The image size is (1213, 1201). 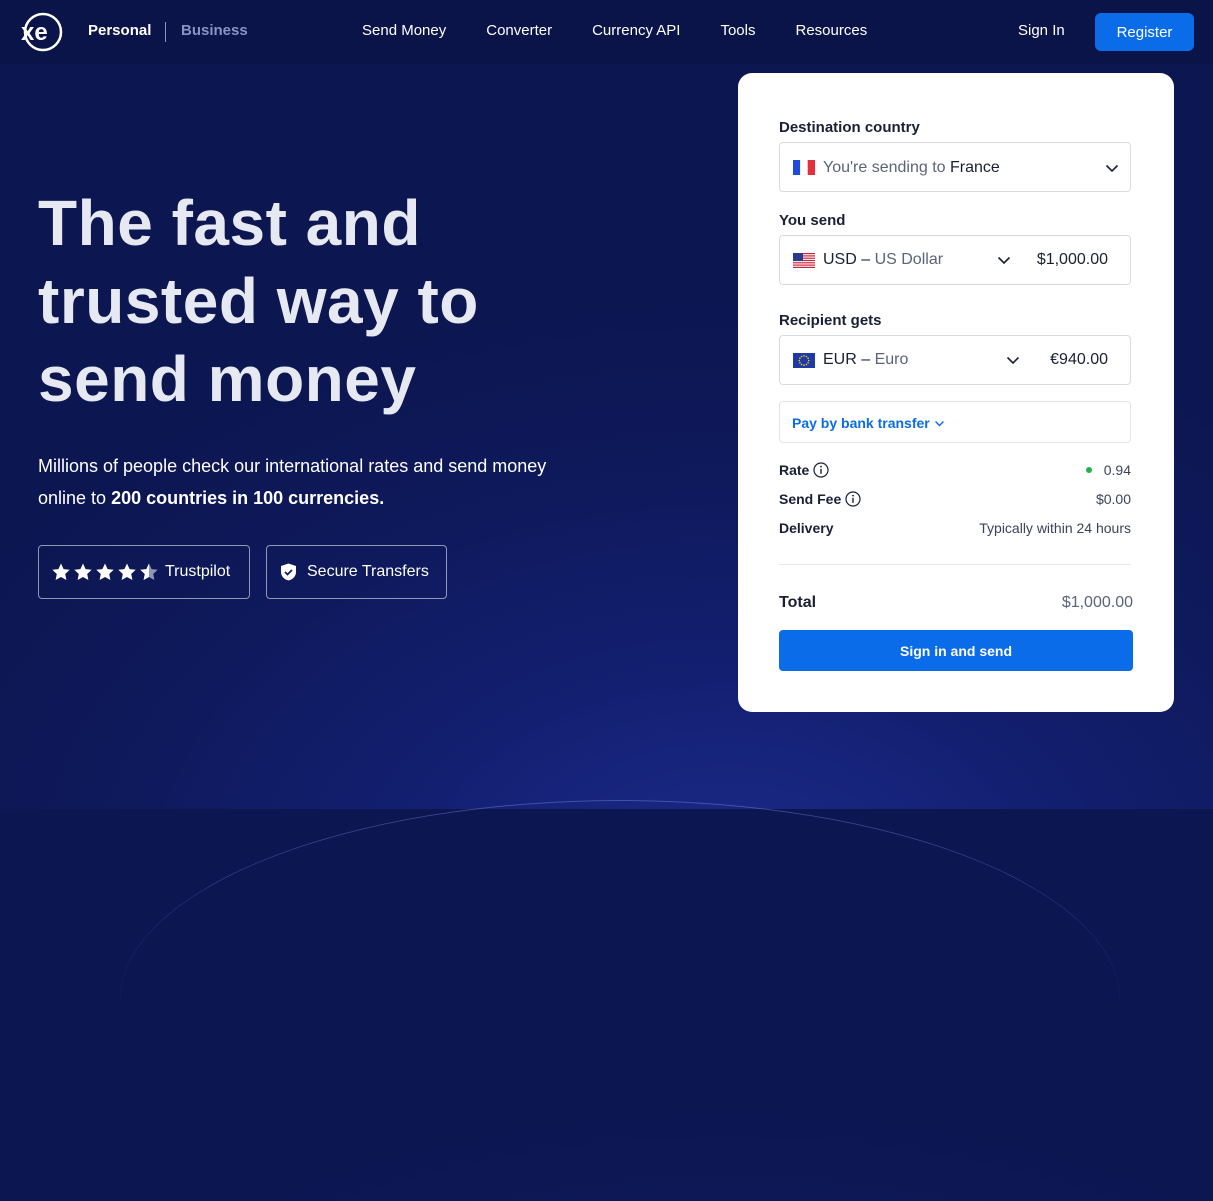 I want to click on france-flag-icon, so click(x=804, y=167).